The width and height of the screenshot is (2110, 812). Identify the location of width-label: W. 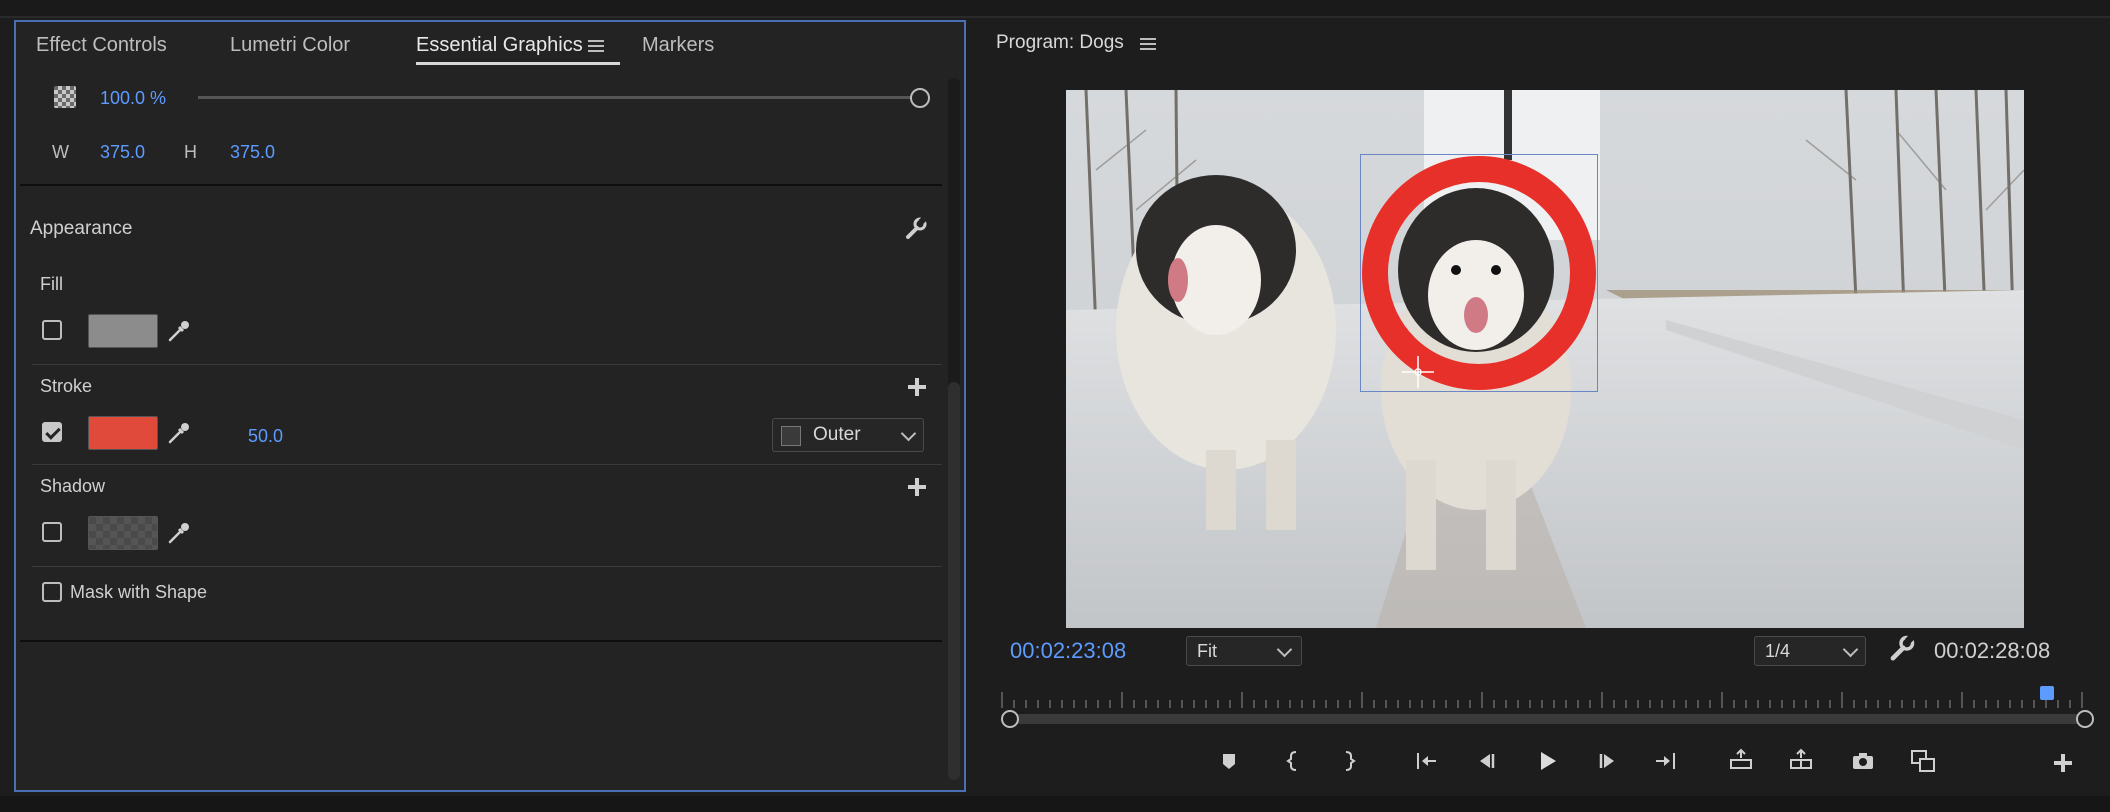
(60, 152).